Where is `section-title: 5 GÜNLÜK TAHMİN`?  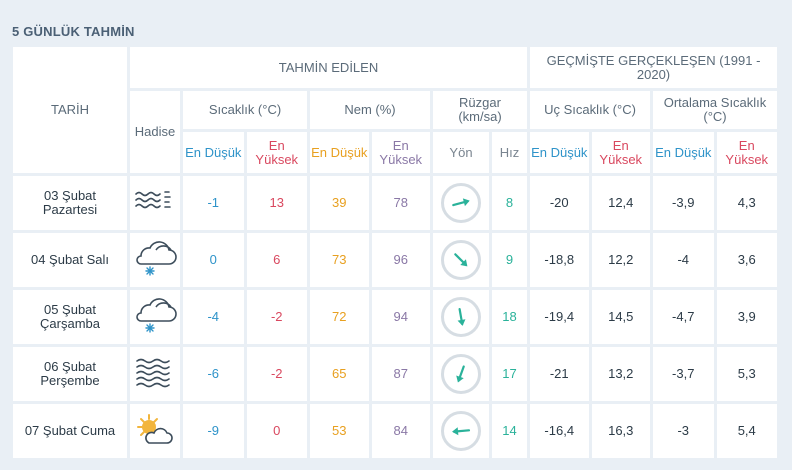
section-title: 5 GÜNLÜK TAHMİN is located at coordinates (73, 31).